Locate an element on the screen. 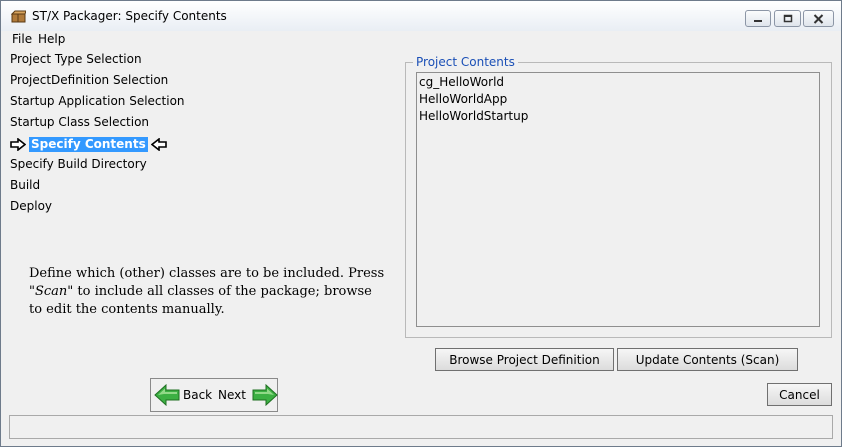  minimize-button is located at coordinates (758, 18).